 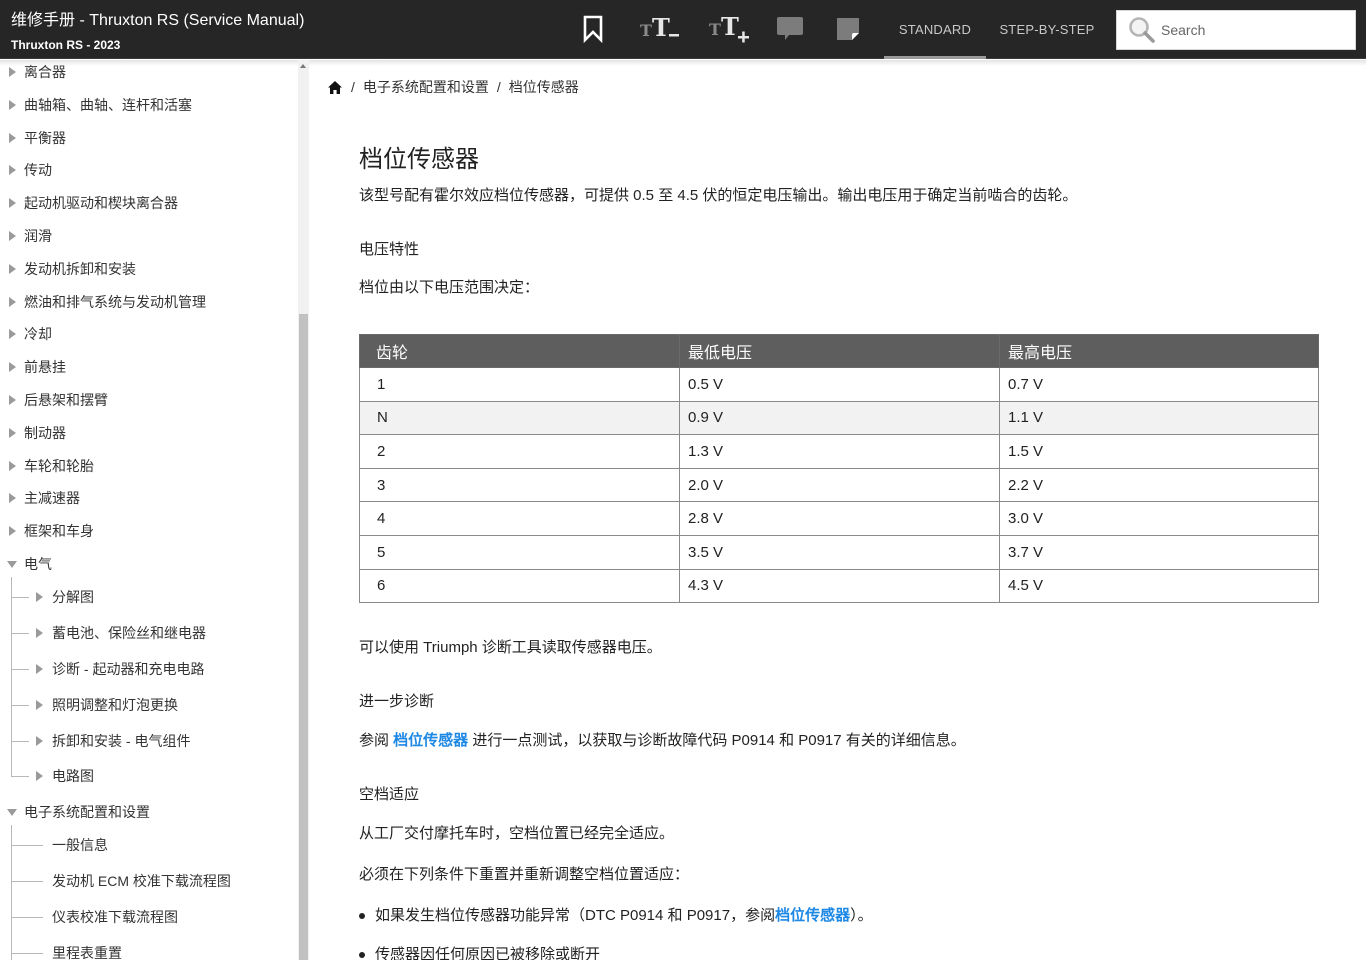 I want to click on sidebar-subitem-diagnosis-starter: 诊断 - 起动器和充电电路, so click(x=120, y=669).